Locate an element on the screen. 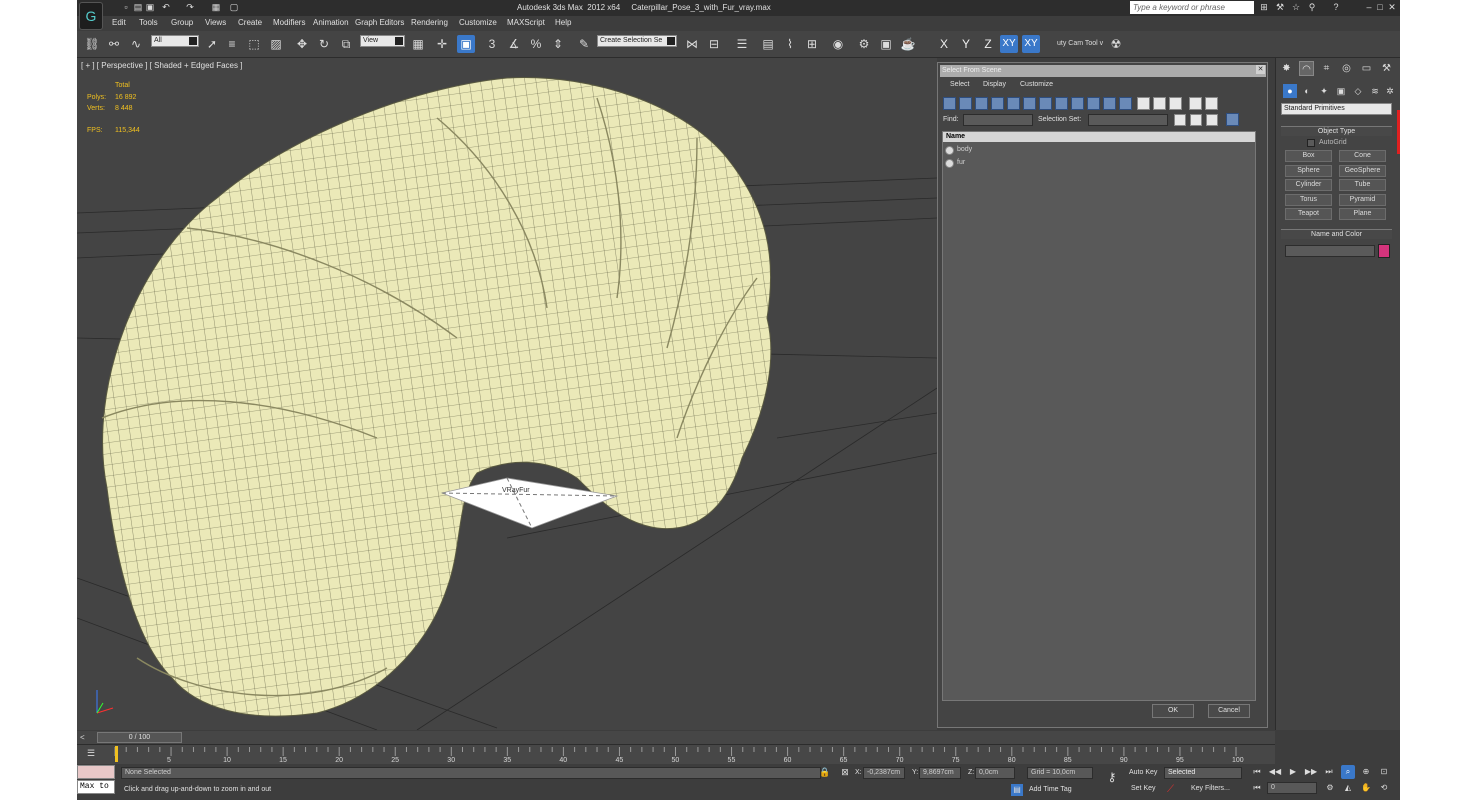 This screenshot has height=800, width=1480. reference-coordinate-dropdown: View is located at coordinates (382, 41).